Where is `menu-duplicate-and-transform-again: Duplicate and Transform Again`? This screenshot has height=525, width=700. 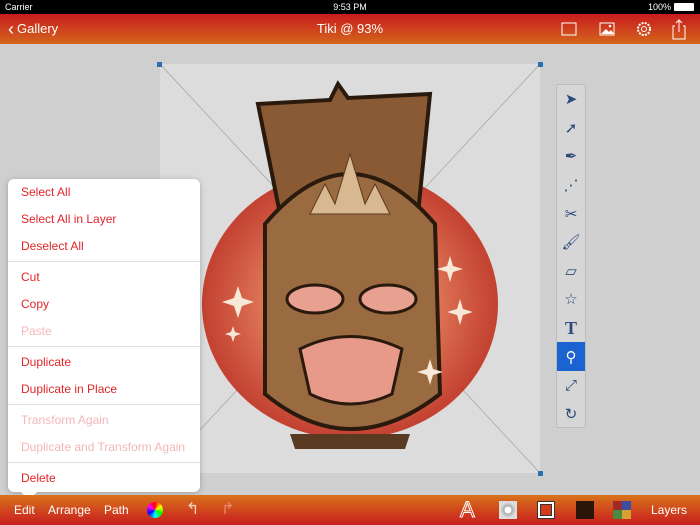 menu-duplicate-and-transform-again: Duplicate and Transform Again is located at coordinates (103, 447).